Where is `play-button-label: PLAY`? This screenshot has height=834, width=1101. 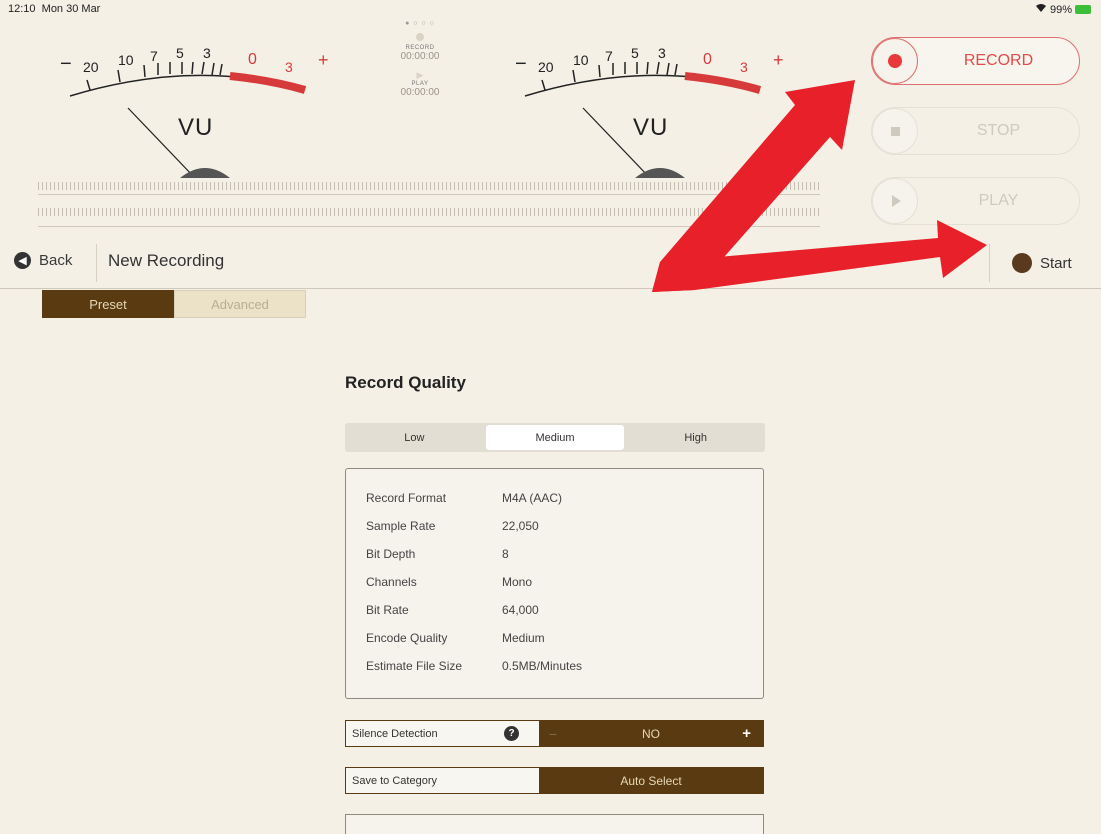 play-button-label: PLAY is located at coordinates (998, 200).